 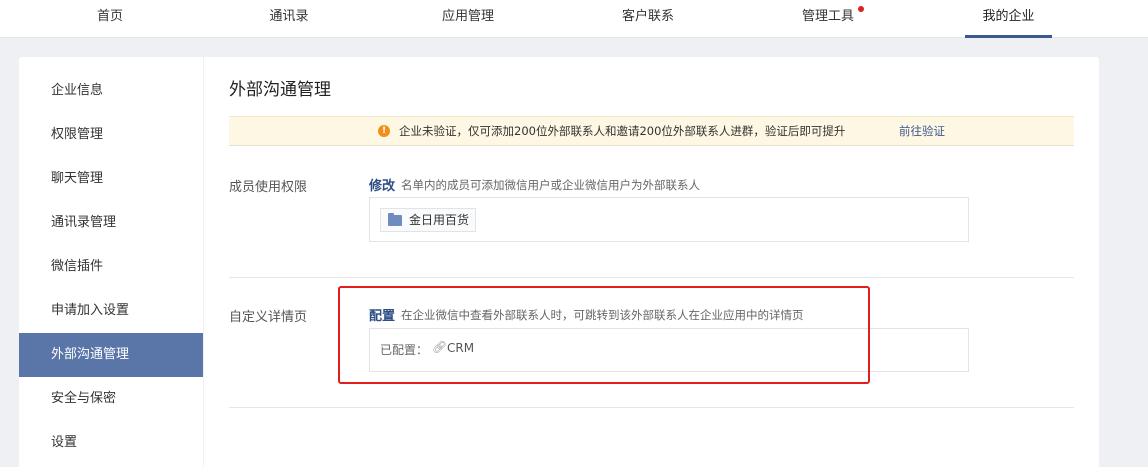 I want to click on sidebar-item-chat-management: 聊天管理, so click(x=111, y=179).